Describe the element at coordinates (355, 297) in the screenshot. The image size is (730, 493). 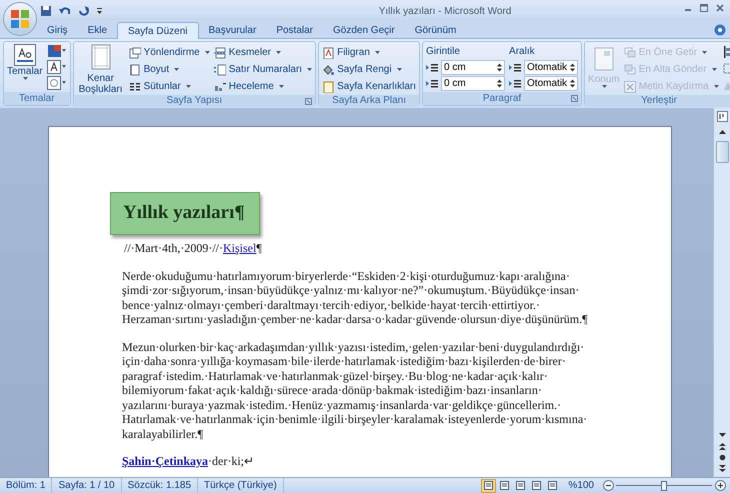
I see `paragraph: Nerde·okuduğumu·hatırlamıyorum·biryerlerde·“Eskiden·2·kişi·oturduğumuz·kapı·aralığına· şimdi·zor·sığıyorum,·insan·büyüdükçe·yalnız·mı·kalıyor·ne?”·okumuştum.·Büyüdükçe·insan· bence·yalnız·olmayı·çemberi·daraltmayı·tercih·ediyor,·belkide·hayat·tercih·ettirtiyor.· Herzaman·sırtını·yasladığın·çember·ne·kadar·darsa·o·kadar·güvende·olursun·diye·düşünürüm.¶` at that location.